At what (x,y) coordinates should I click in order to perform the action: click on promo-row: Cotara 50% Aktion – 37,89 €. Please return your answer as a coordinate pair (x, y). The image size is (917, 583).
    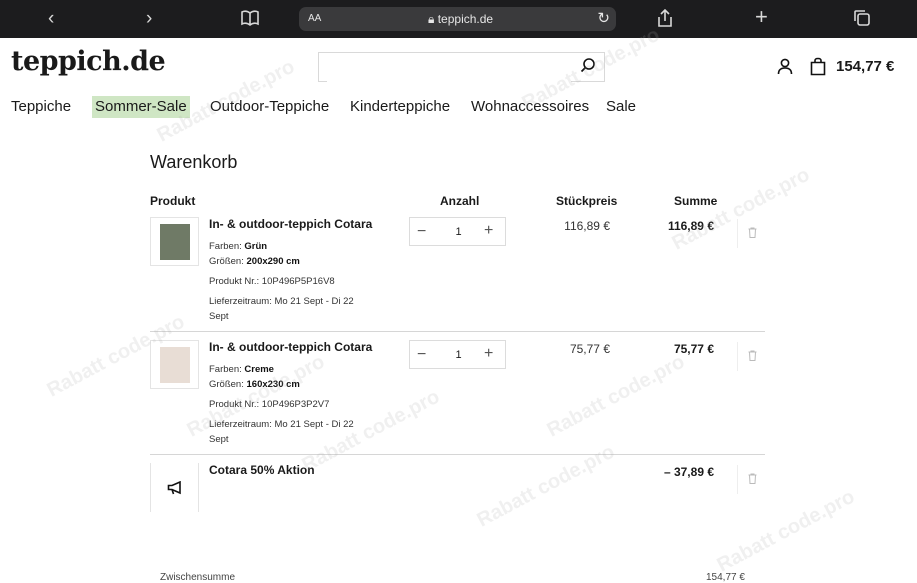
    Looking at the image, I should click on (457, 488).